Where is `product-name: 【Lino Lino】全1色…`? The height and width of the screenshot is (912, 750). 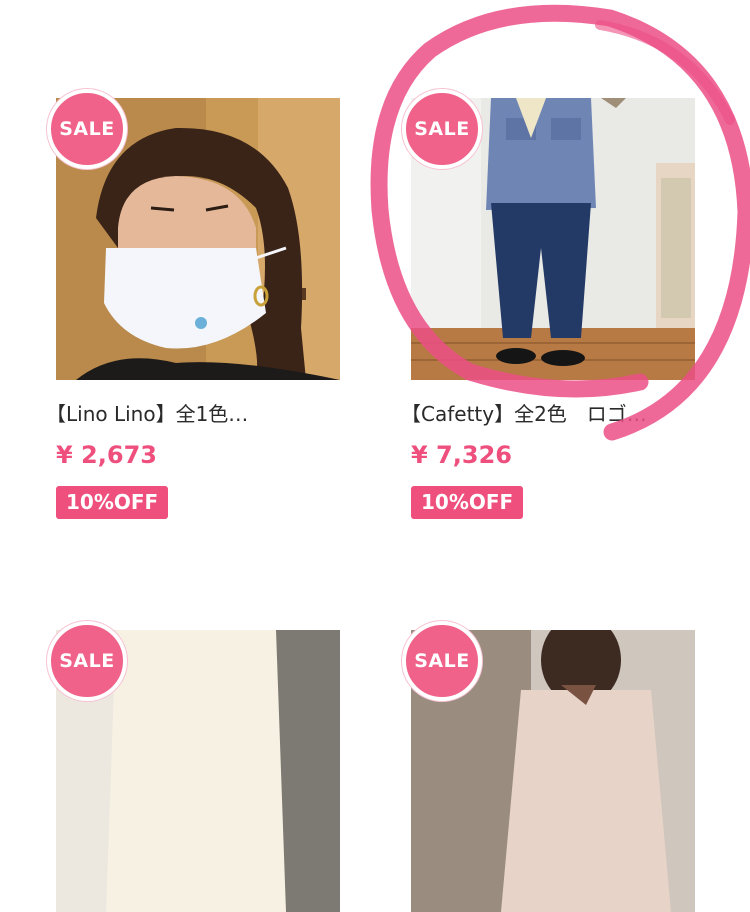 product-name: 【Lino Lino】全1色… is located at coordinates (194, 412).